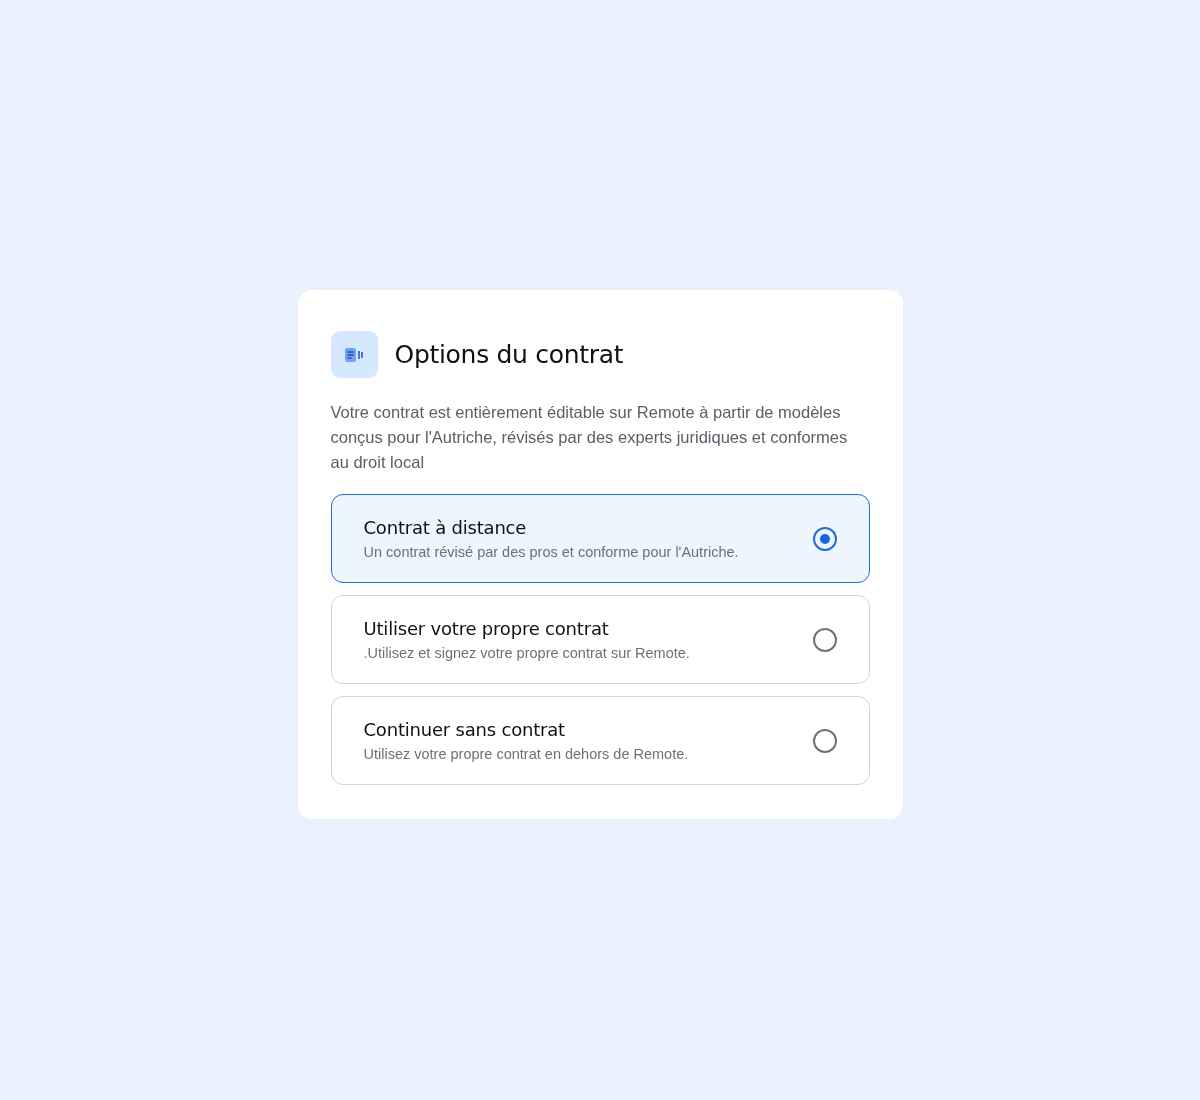 The height and width of the screenshot is (1100, 1200). What do you see at coordinates (526, 653) in the screenshot?
I see `option-description: .Utilisez et signez votre propre contrat sur Remote.` at bounding box center [526, 653].